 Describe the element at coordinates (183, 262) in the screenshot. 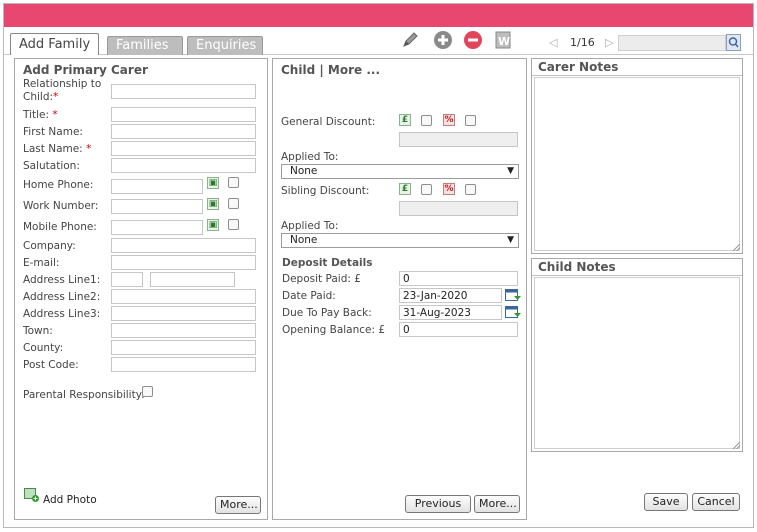

I see `email-field` at that location.